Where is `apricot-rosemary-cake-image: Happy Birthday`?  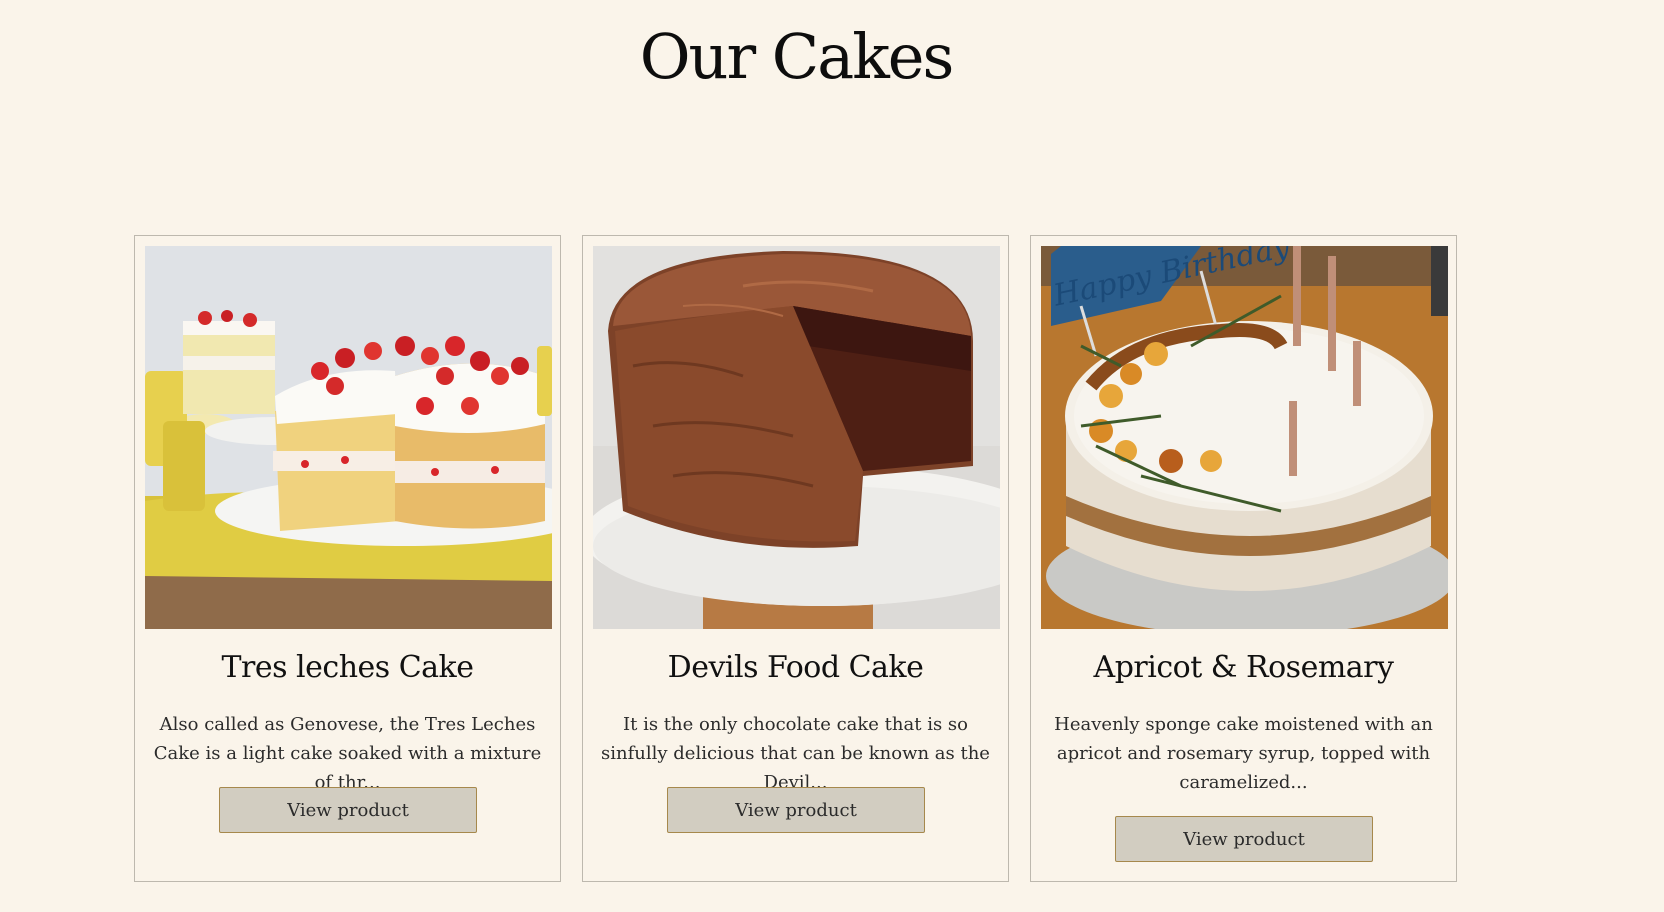
apricot-rosemary-cake-image: Happy Birthday is located at coordinates (1244, 437).